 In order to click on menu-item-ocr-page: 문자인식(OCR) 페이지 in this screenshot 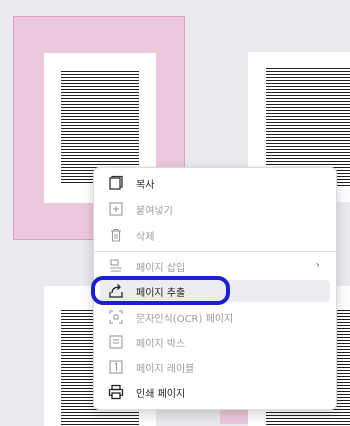, I will do `click(215, 317)`.